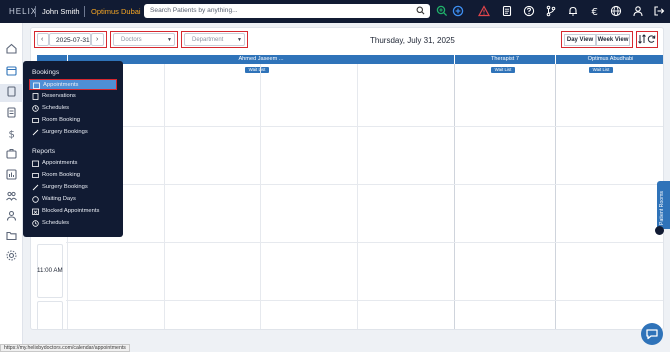  I want to click on refresh-icon, so click(651, 39).